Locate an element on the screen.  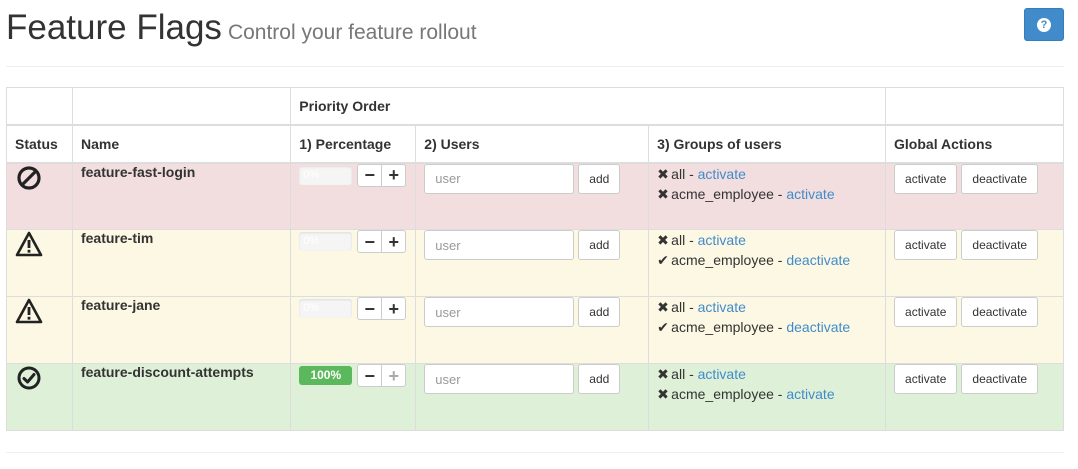
percentage-label: 100% is located at coordinates (326, 375).